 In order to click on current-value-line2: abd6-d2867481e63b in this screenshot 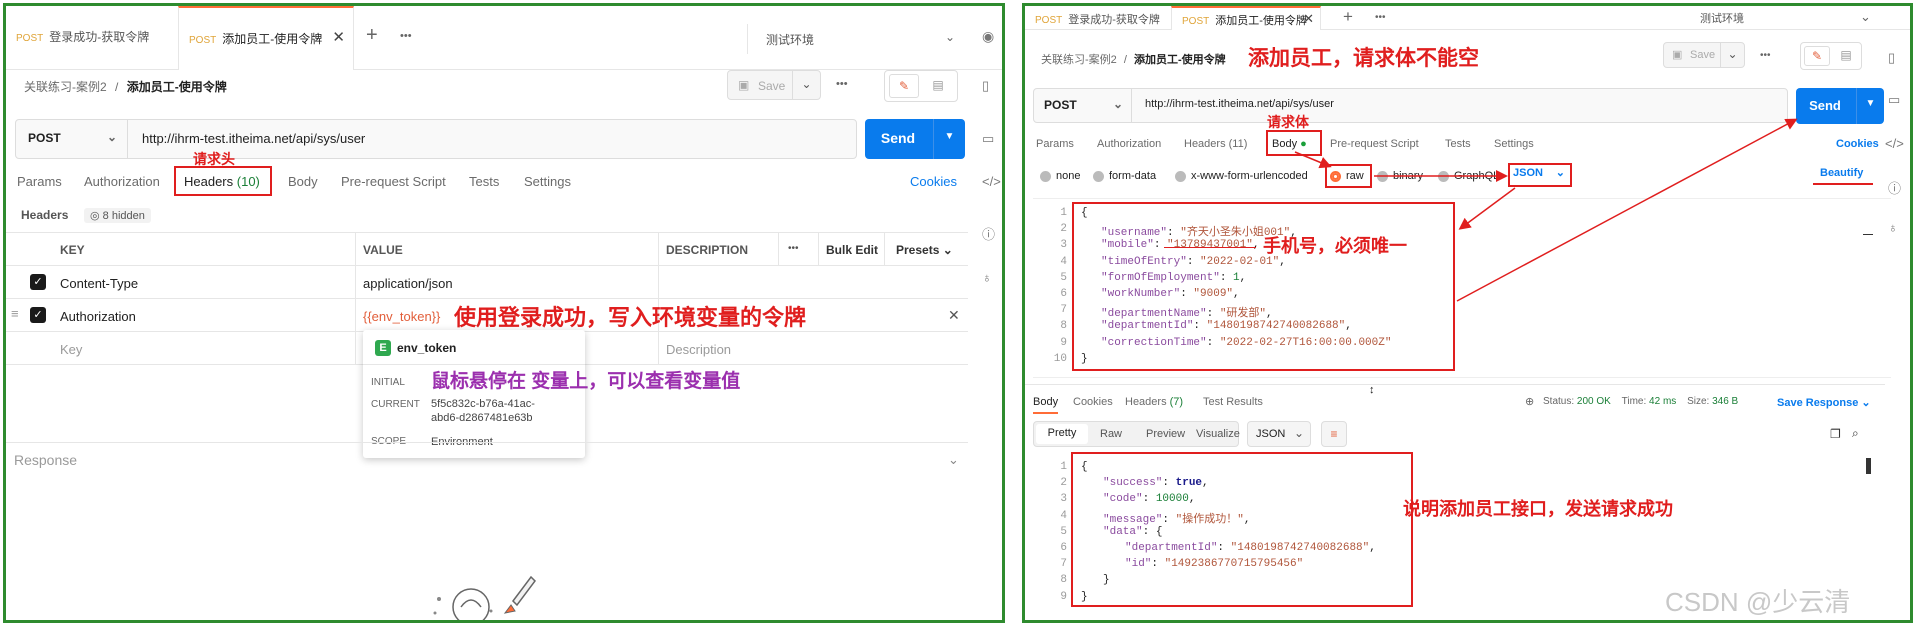, I will do `click(482, 418)`.